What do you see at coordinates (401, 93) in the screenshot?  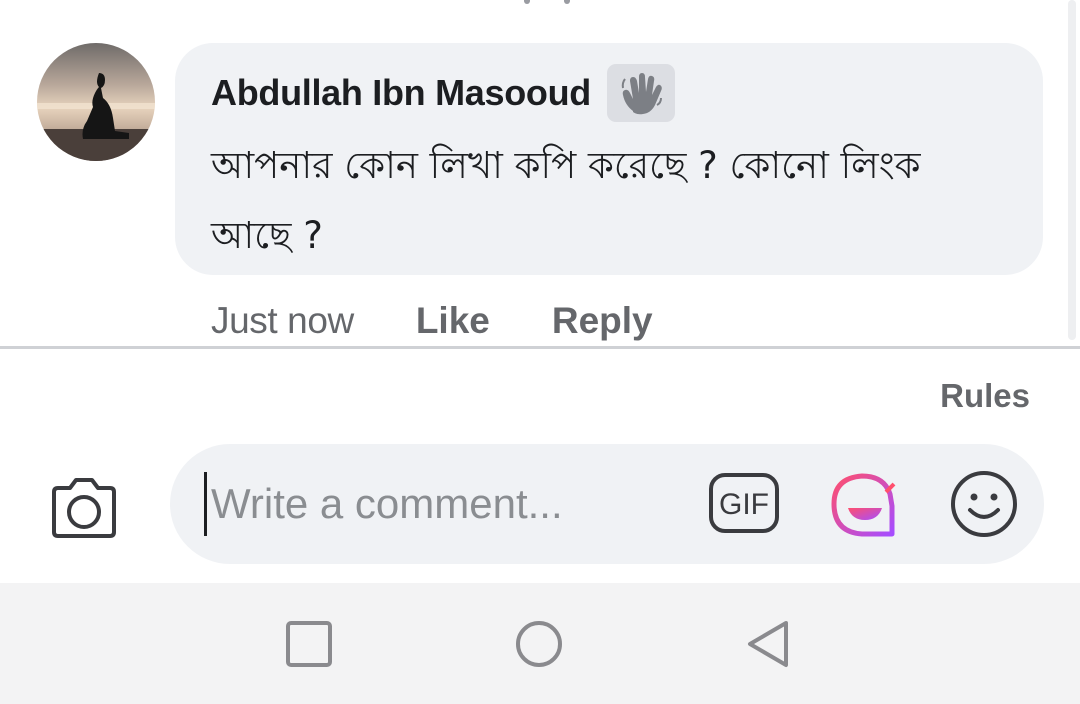 I see `author-name: Abdullah Ibn Masooud` at bounding box center [401, 93].